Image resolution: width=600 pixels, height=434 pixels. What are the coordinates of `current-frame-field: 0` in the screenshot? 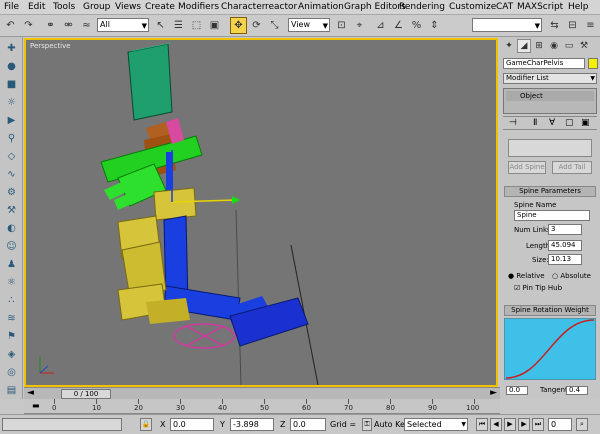 It's located at (560, 424).